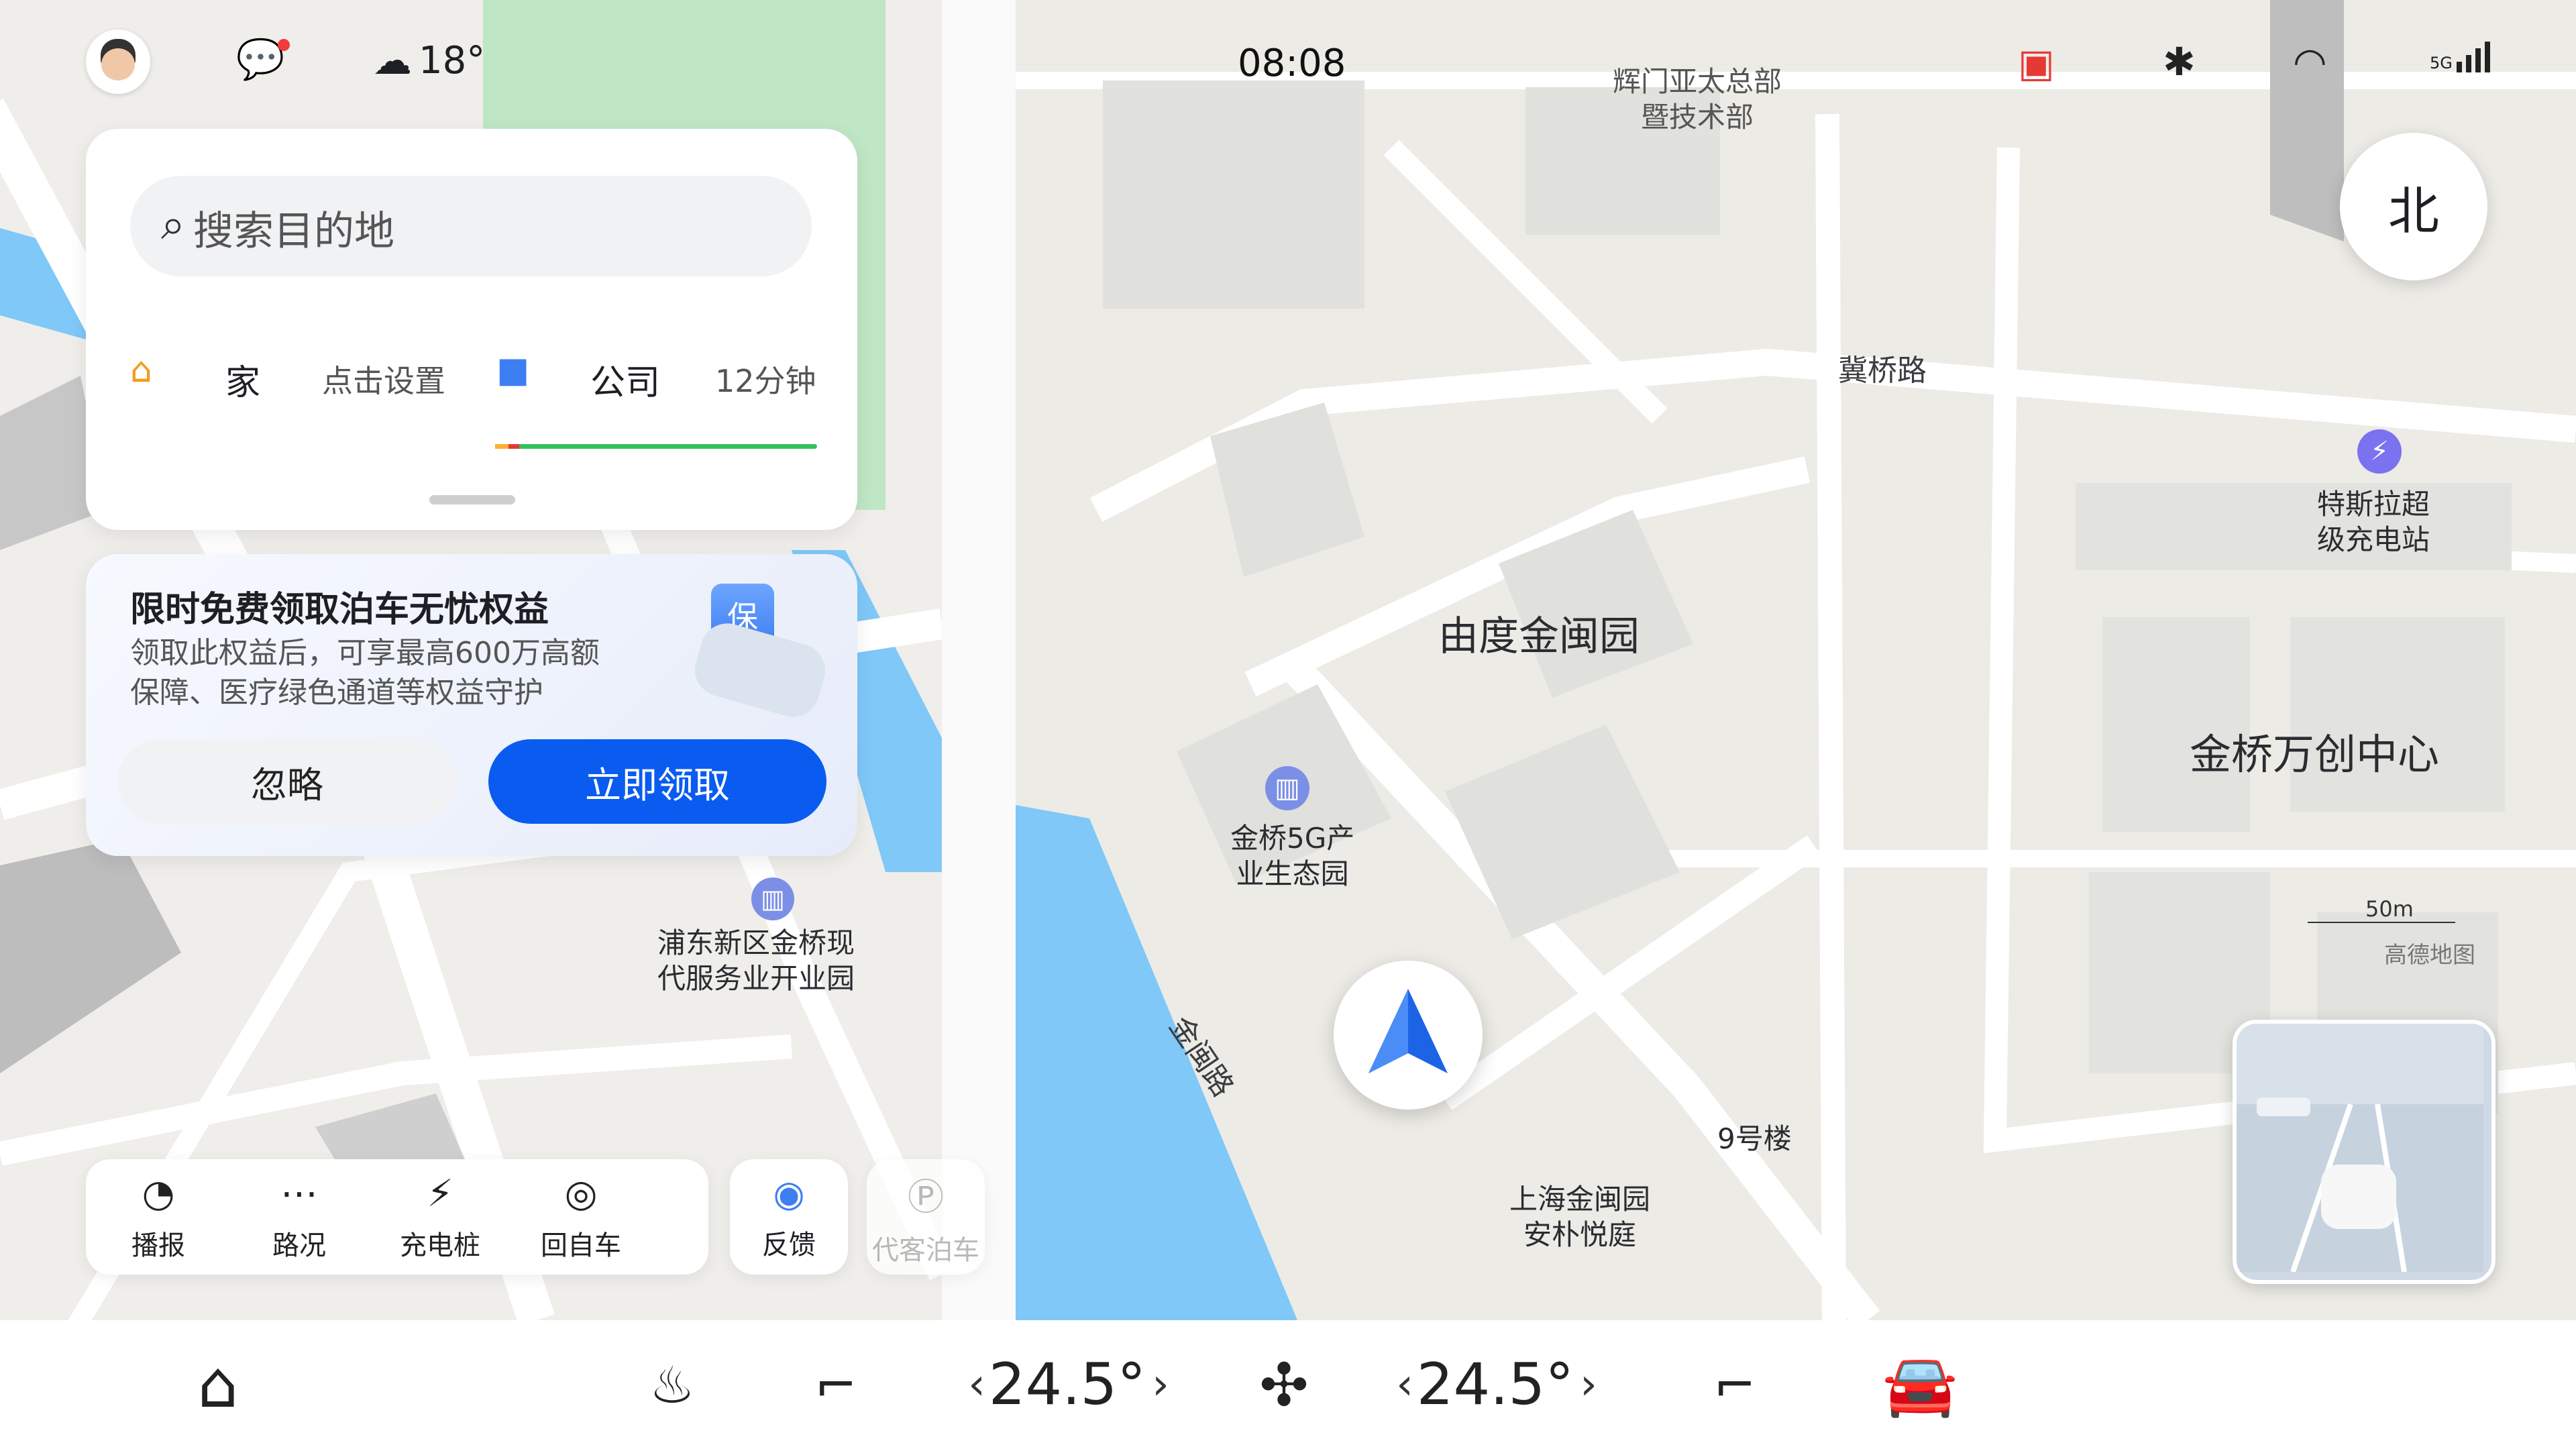 This screenshot has height=1449, width=2576. I want to click on home-label: 家, so click(242, 379).